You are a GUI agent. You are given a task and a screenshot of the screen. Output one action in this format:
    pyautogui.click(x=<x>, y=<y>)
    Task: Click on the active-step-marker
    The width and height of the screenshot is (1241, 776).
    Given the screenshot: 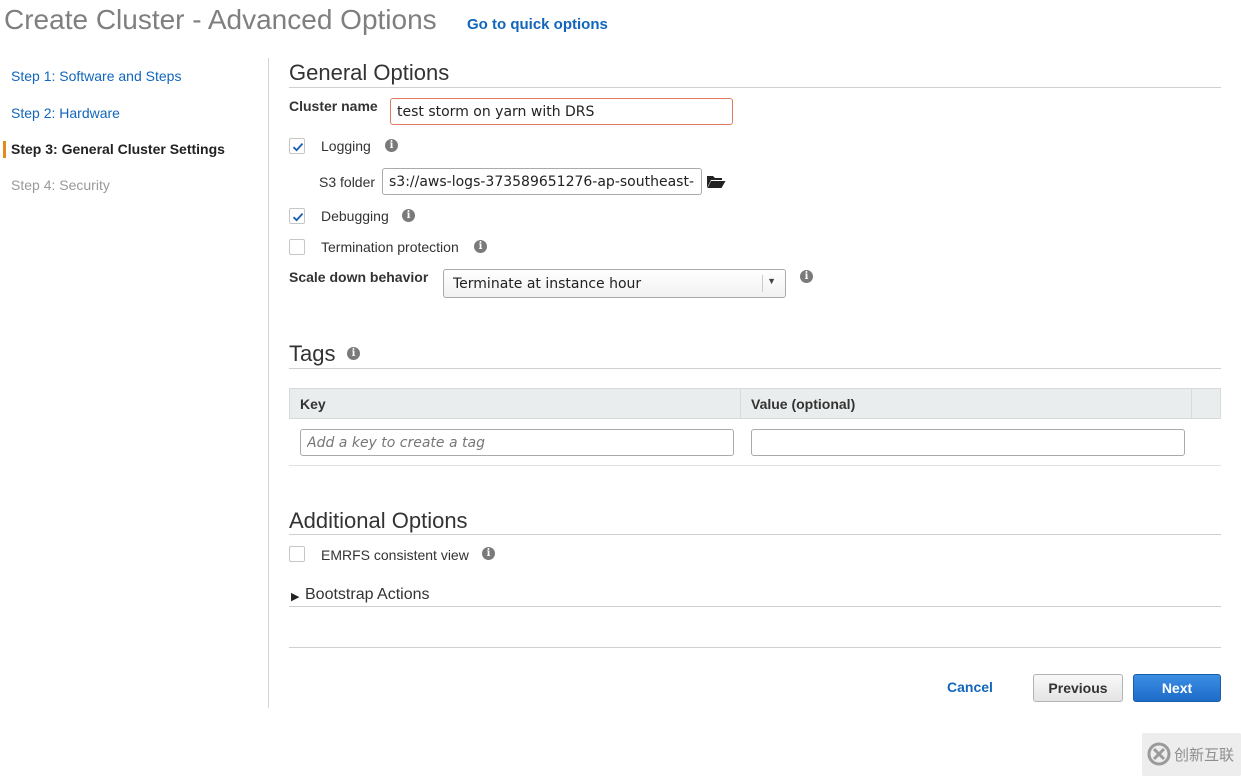 What is the action you would take?
    pyautogui.click(x=4, y=149)
    